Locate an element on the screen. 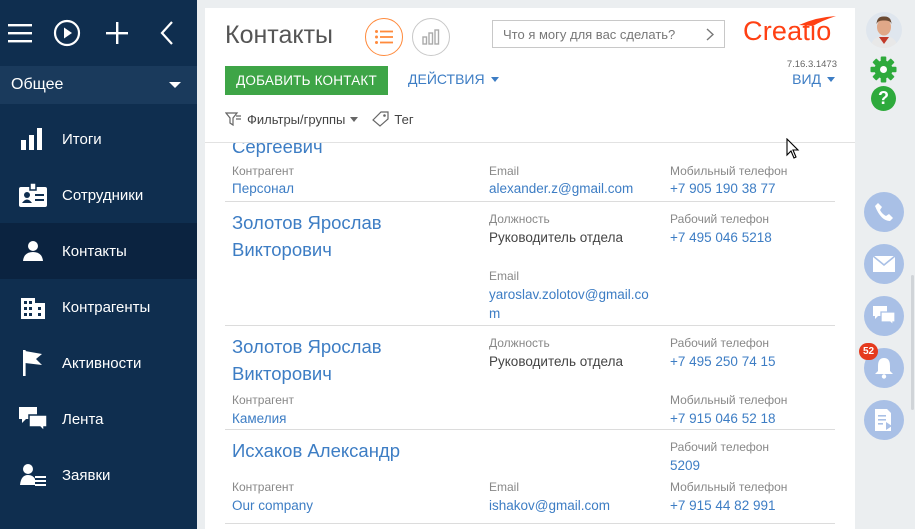 Image resolution: width=915 pixels, height=529 pixels. plus-icon is located at coordinates (117, 33).